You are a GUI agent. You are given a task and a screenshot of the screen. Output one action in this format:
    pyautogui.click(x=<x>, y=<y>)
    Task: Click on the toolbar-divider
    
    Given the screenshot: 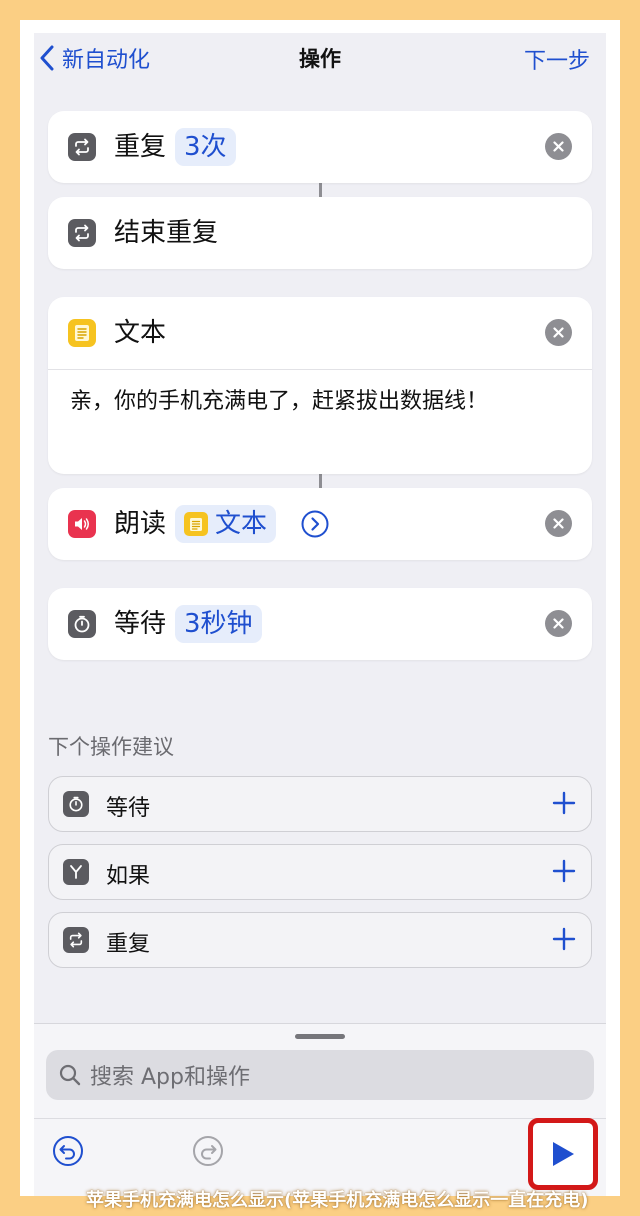 What is the action you would take?
    pyautogui.click(x=320, y=1118)
    